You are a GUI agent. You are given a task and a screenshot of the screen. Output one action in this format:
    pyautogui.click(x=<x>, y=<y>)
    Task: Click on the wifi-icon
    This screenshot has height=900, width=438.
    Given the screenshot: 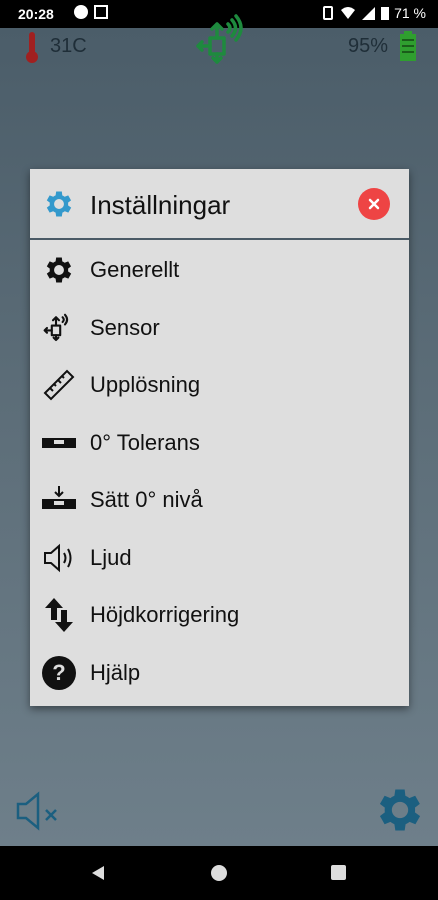 What is the action you would take?
    pyautogui.click(x=348, y=13)
    